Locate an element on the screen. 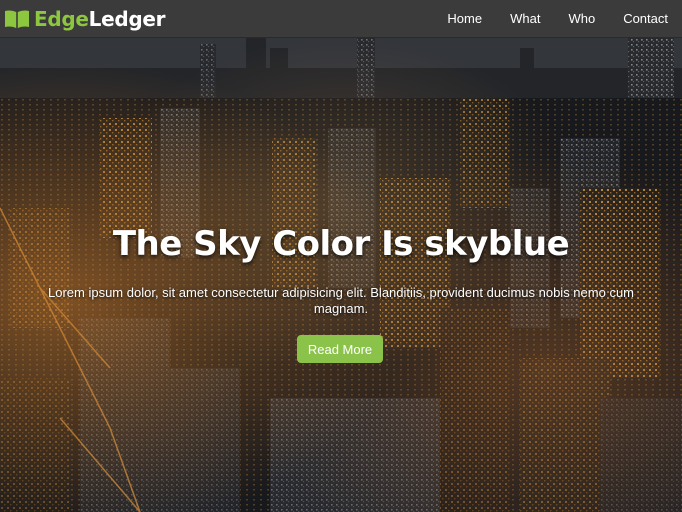  brand-name-part-2: Ledger is located at coordinates (127, 18).